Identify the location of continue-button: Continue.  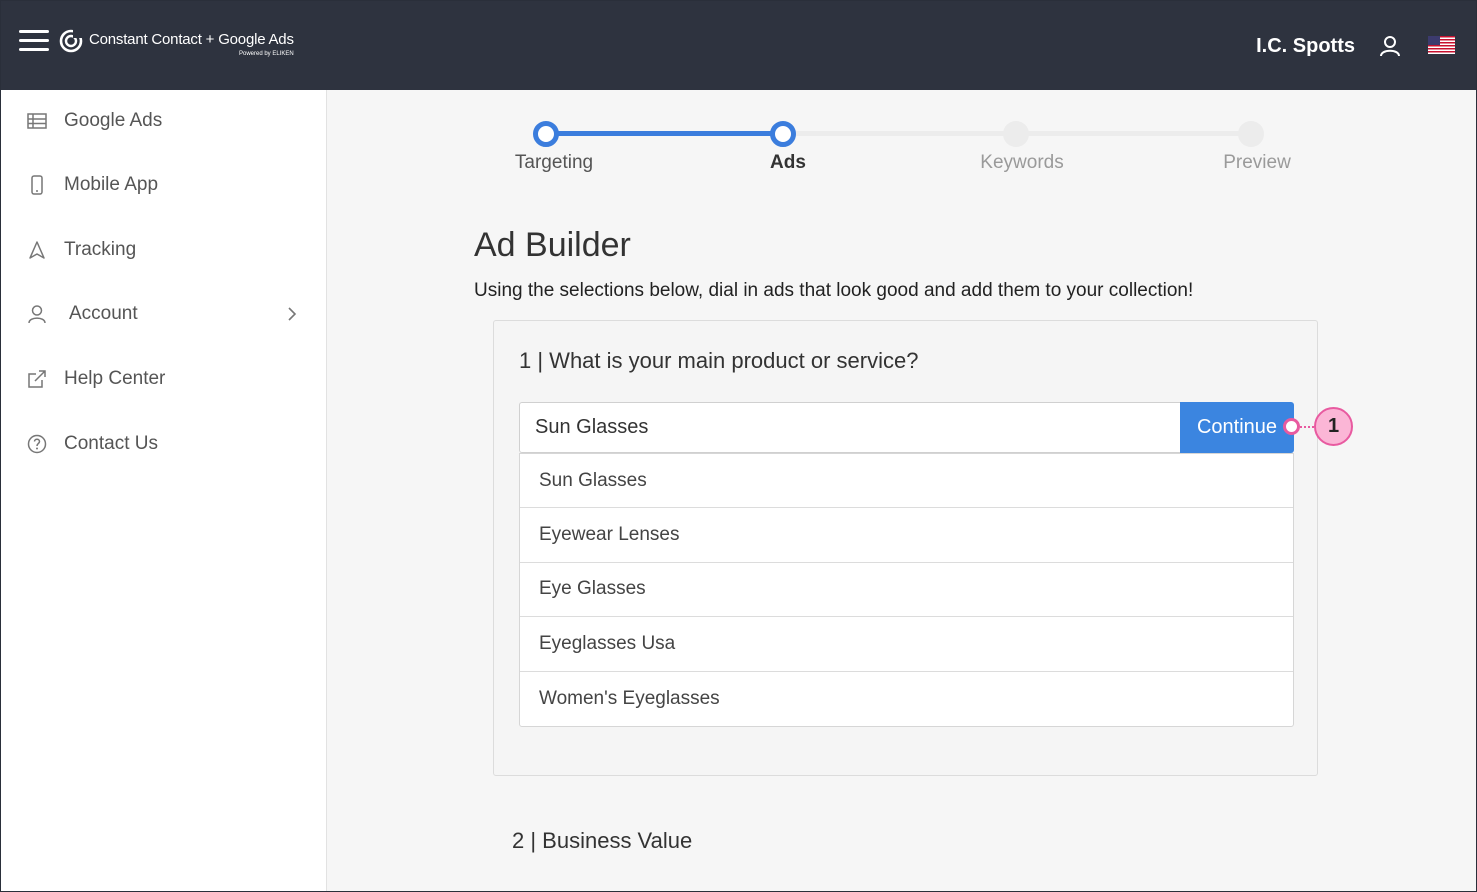
(1237, 427).